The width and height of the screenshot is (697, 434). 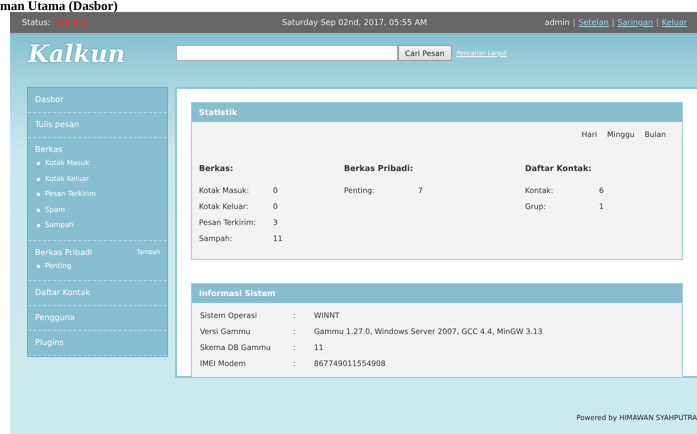 I want to click on sidebar-item: Tulis pesan, so click(x=57, y=125).